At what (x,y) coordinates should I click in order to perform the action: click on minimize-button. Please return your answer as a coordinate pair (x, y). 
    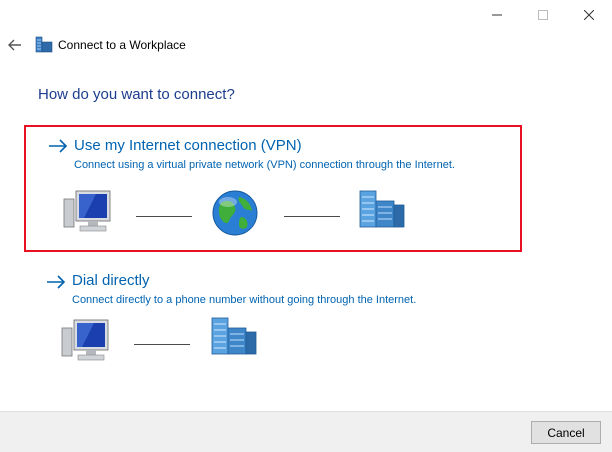
    Looking at the image, I should click on (497, 15).